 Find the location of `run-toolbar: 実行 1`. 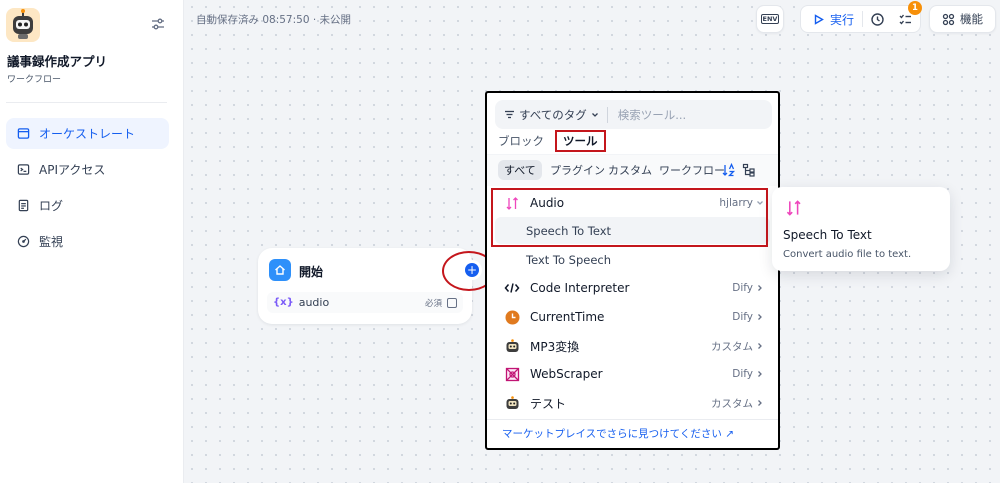

run-toolbar: 実行 1 is located at coordinates (861, 17).